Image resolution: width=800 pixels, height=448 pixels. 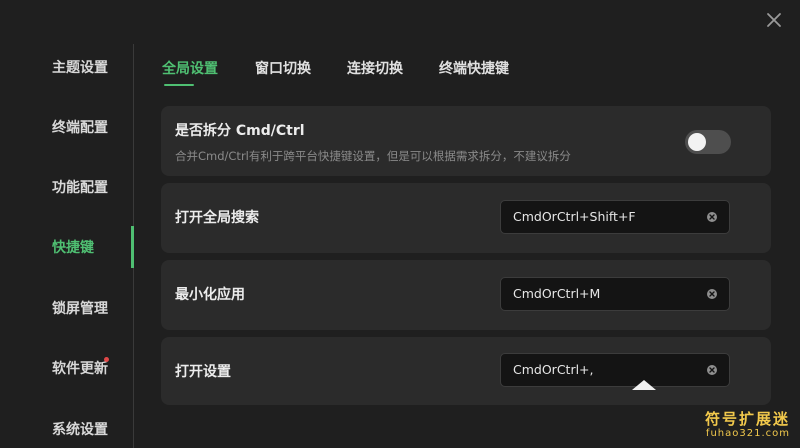 What do you see at coordinates (217, 218) in the screenshot?
I see `shortcut-label: 打开全局搜索` at bounding box center [217, 218].